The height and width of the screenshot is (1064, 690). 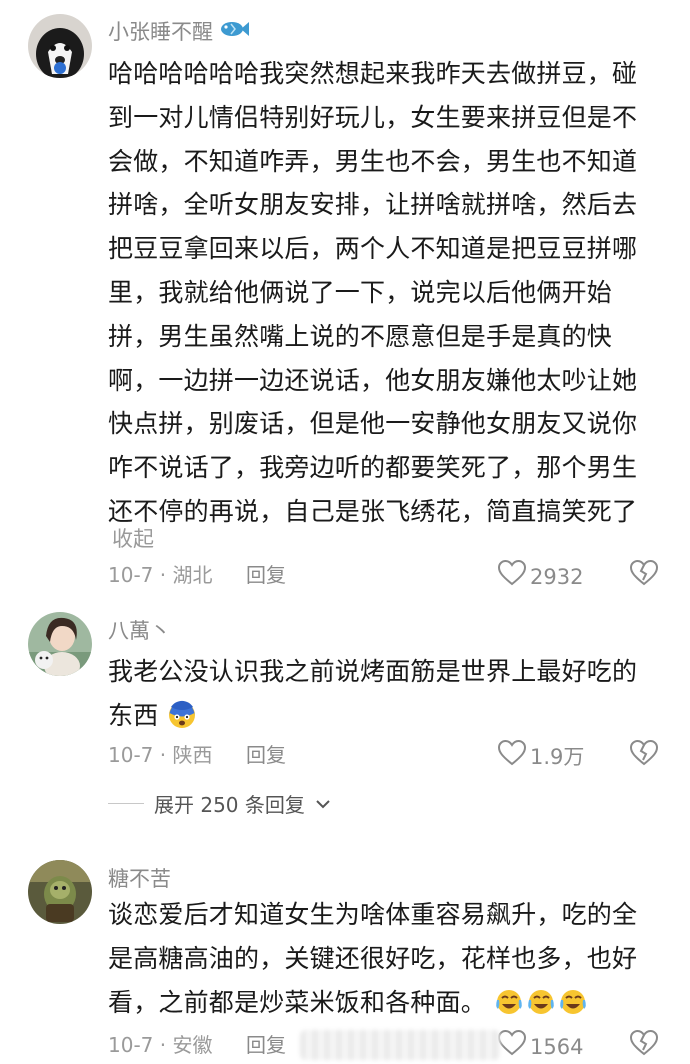 I want to click on username-text: 糖不苦, so click(x=139, y=879).